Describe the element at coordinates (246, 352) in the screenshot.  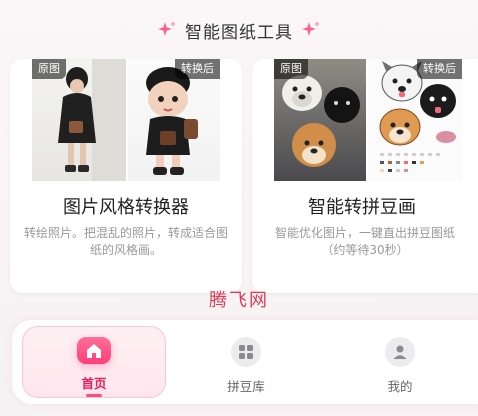
I see `grid-icon` at that location.